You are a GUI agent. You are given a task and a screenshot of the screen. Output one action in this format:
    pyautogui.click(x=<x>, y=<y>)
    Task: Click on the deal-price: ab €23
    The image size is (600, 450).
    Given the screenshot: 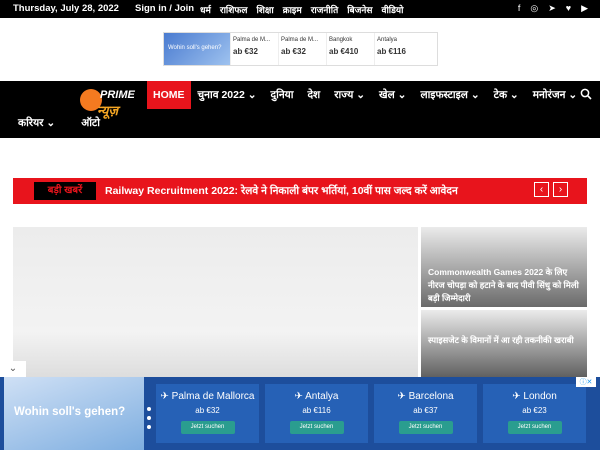 What is the action you would take?
    pyautogui.click(x=534, y=410)
    